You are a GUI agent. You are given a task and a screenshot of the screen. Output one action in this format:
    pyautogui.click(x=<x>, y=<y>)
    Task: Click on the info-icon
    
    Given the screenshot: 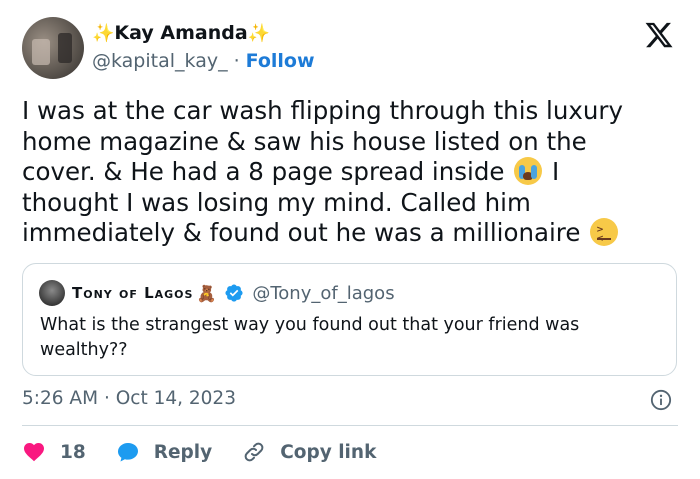 What is the action you would take?
    pyautogui.click(x=661, y=400)
    